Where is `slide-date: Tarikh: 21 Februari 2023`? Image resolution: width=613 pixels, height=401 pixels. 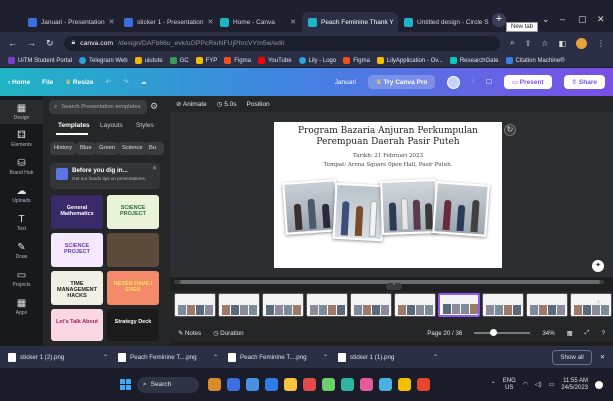
slide-date: Tarikh: 21 Februari 2023 is located at coordinates (388, 156).